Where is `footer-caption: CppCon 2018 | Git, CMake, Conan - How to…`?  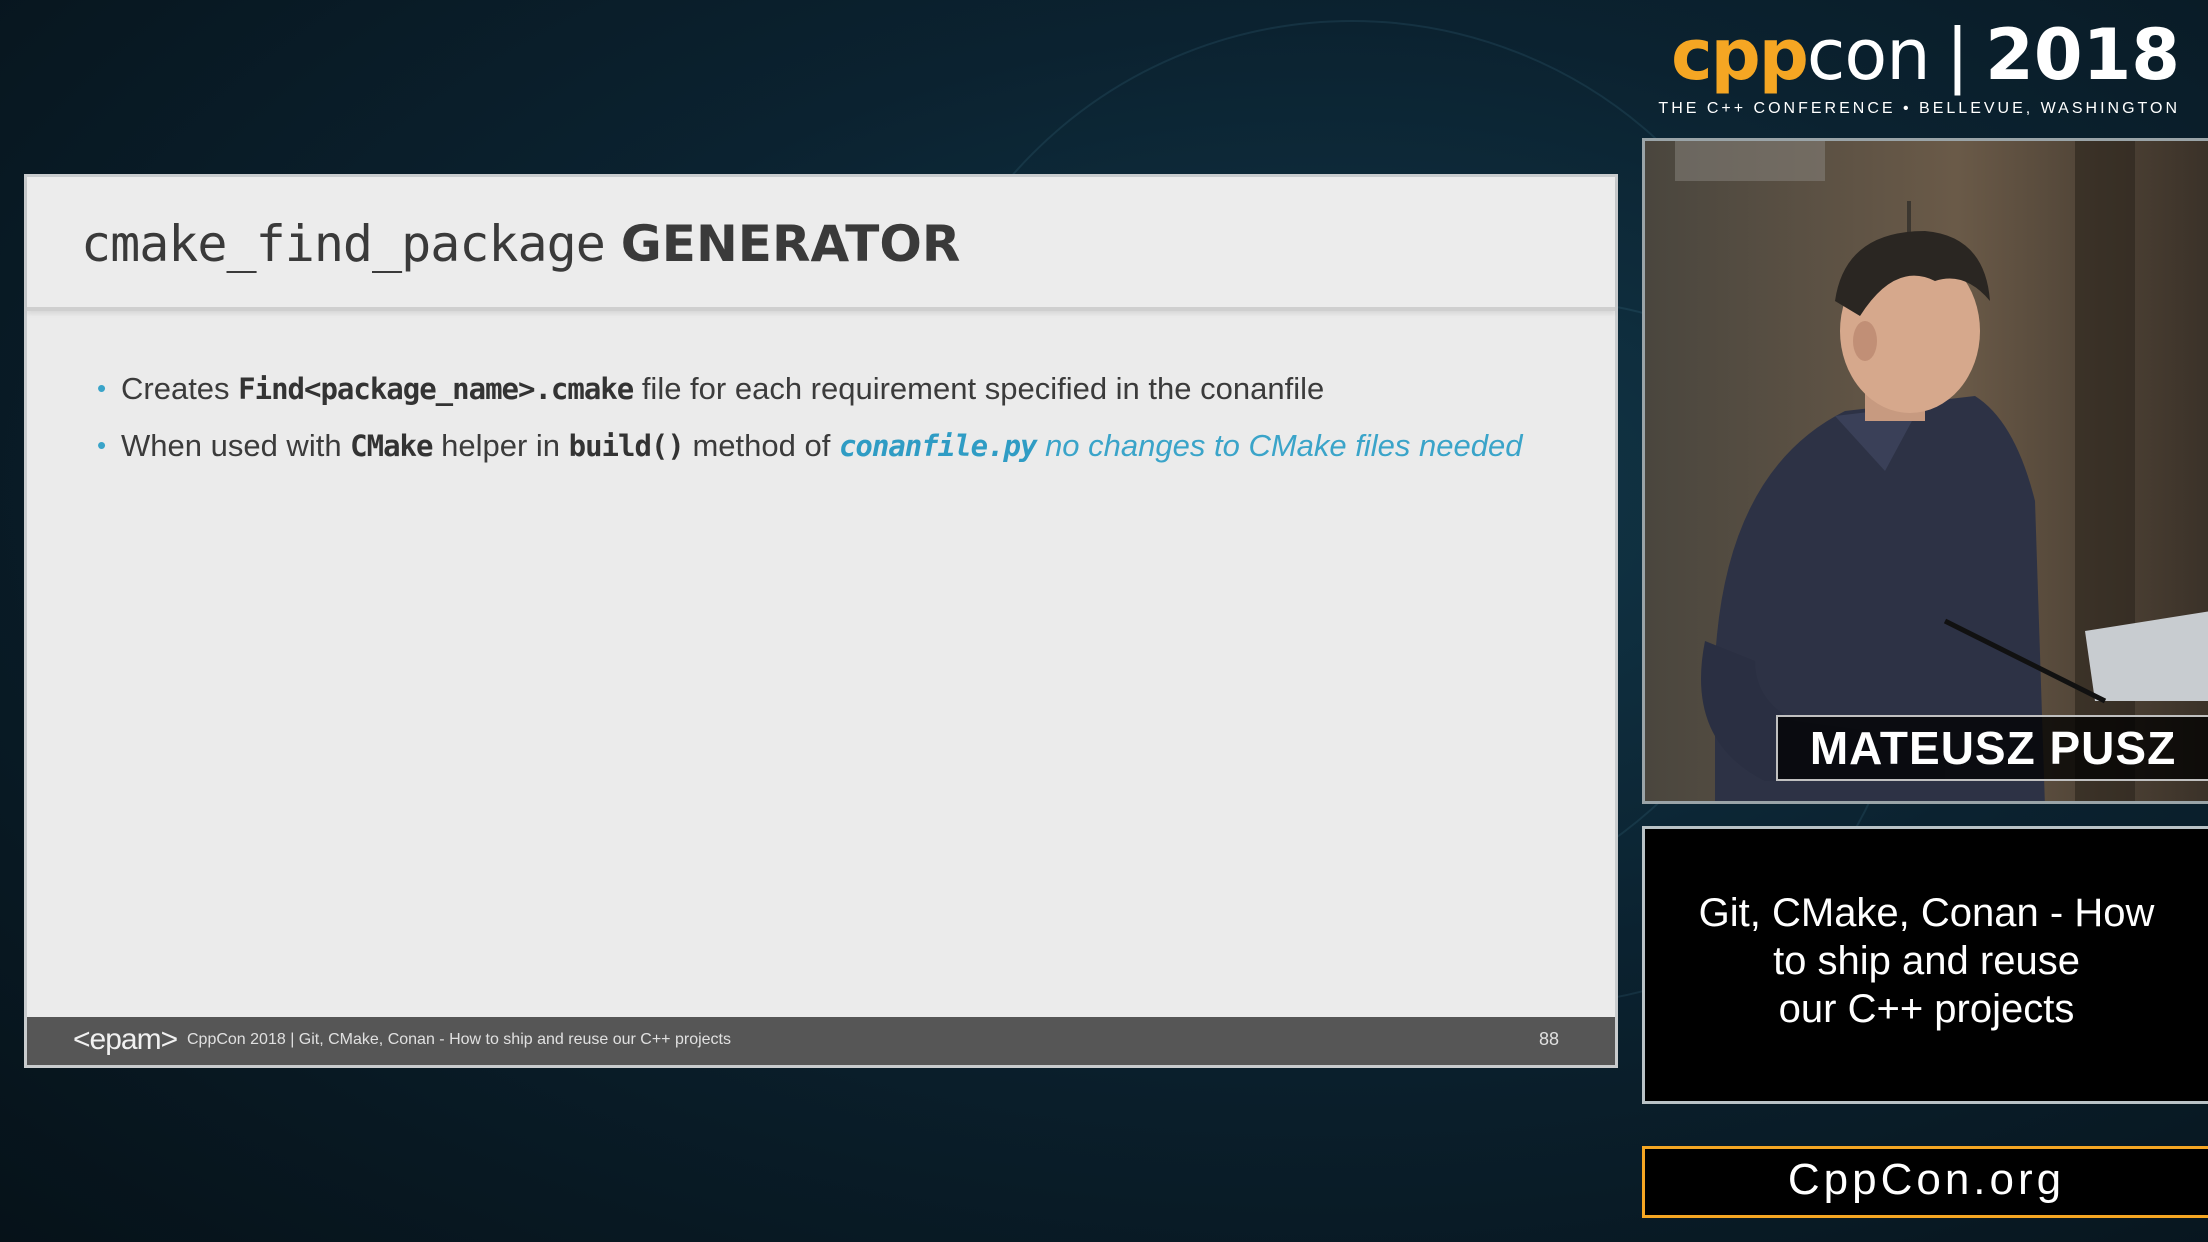
footer-caption: CppCon 2018 | Git, CMake, Conan - How to… is located at coordinates (459, 1039).